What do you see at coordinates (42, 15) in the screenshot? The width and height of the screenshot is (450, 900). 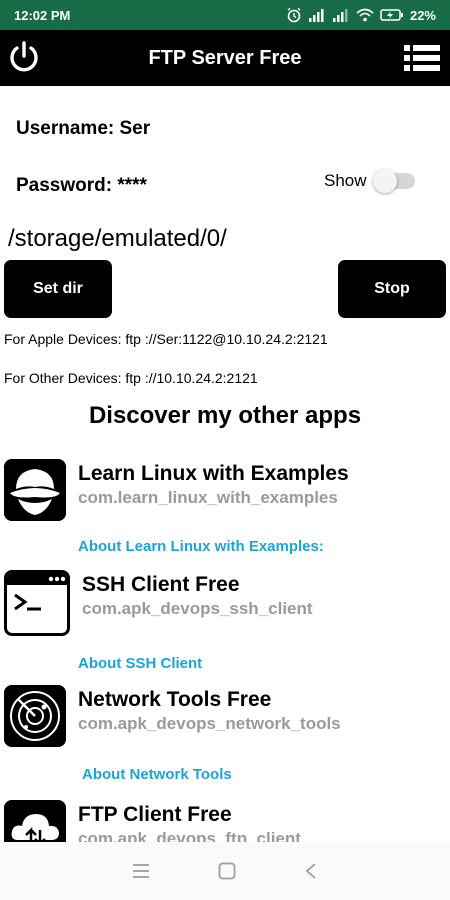 I see `status-time: 12:02 PM` at bounding box center [42, 15].